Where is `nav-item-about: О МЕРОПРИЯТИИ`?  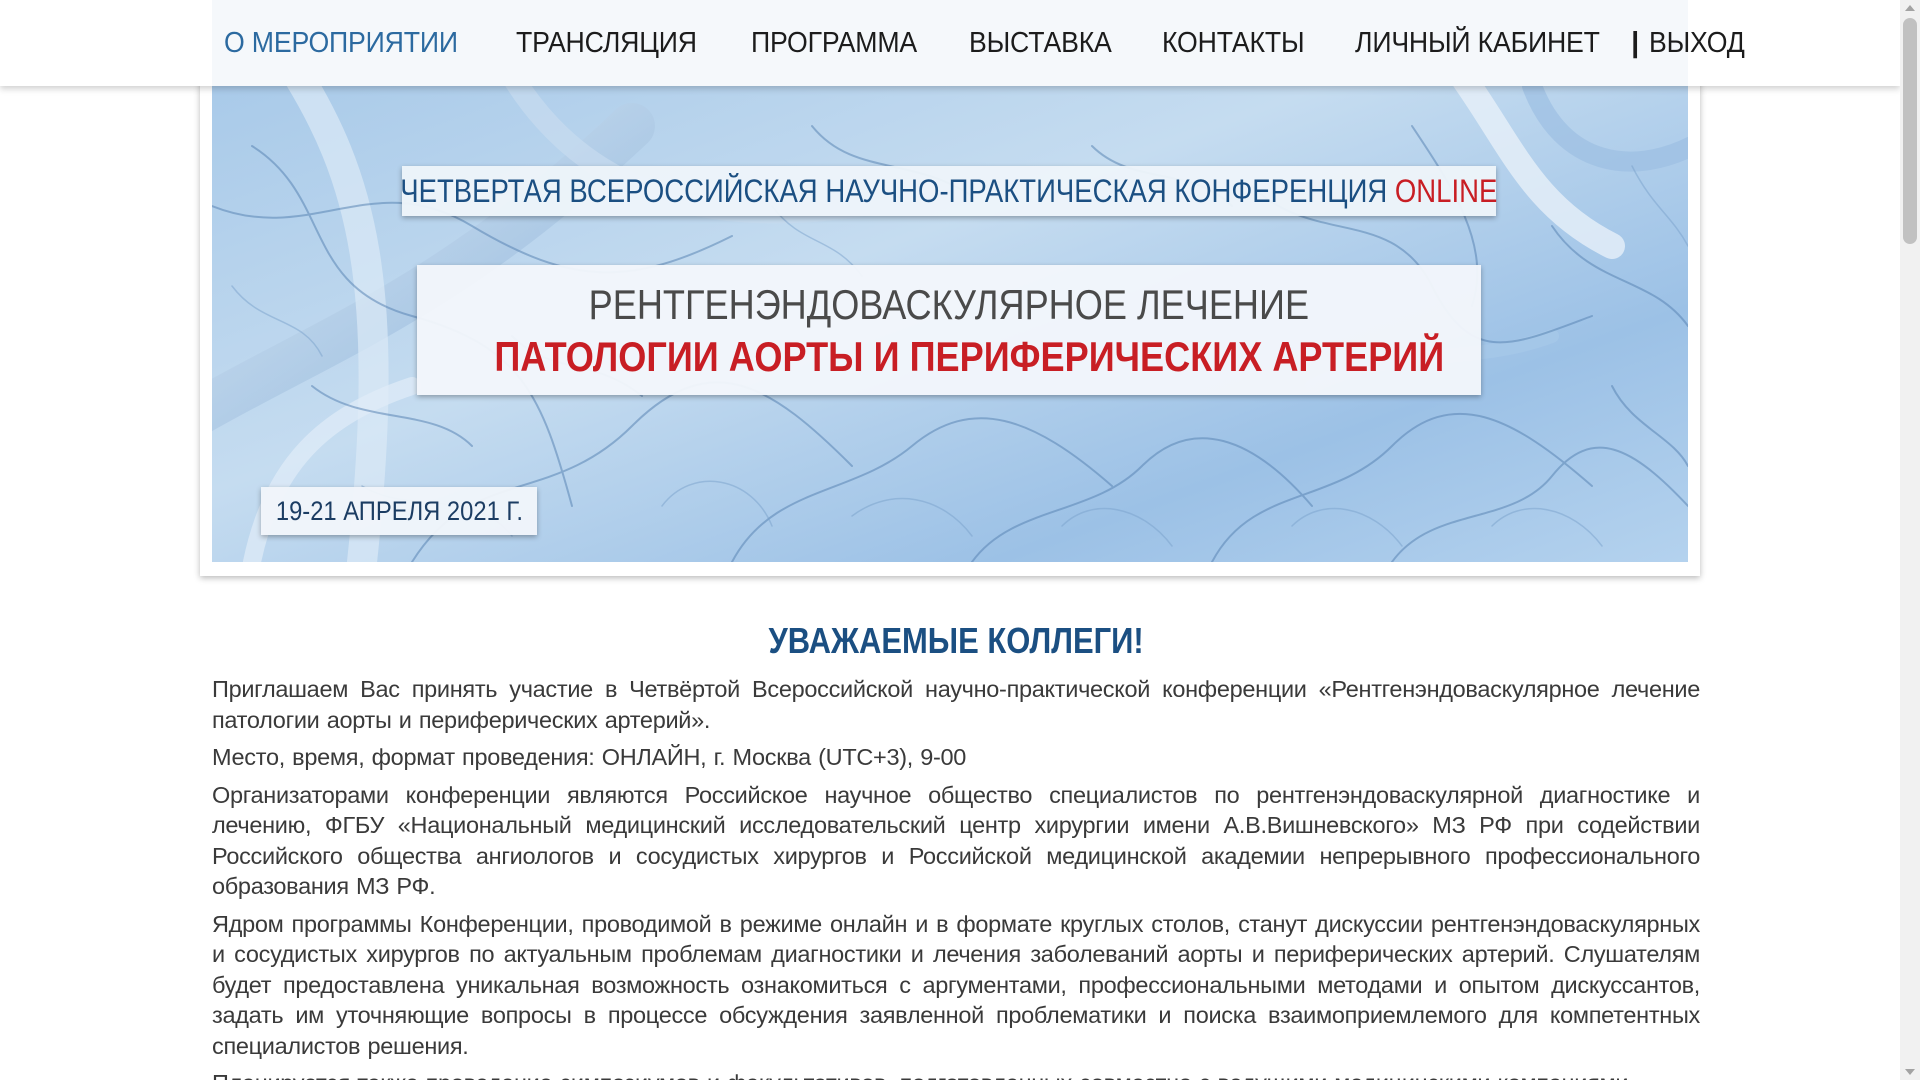
nav-item-about: О МЕРОПРИЯТИИ is located at coordinates (341, 43).